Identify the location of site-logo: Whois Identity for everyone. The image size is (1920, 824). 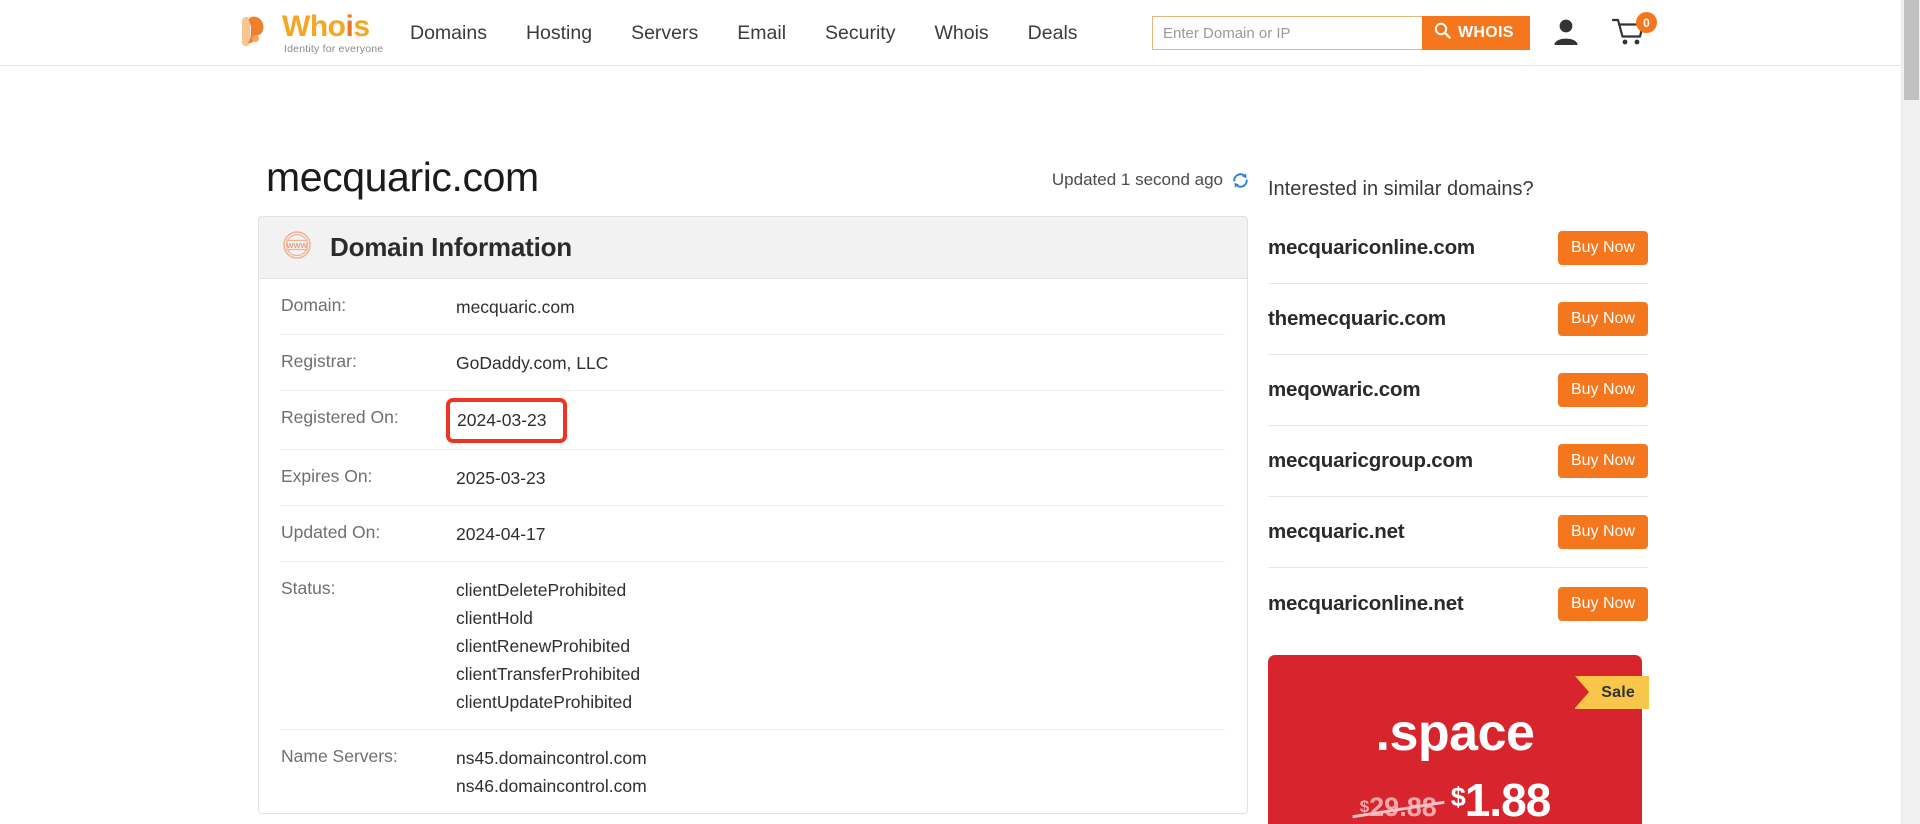
(309, 33).